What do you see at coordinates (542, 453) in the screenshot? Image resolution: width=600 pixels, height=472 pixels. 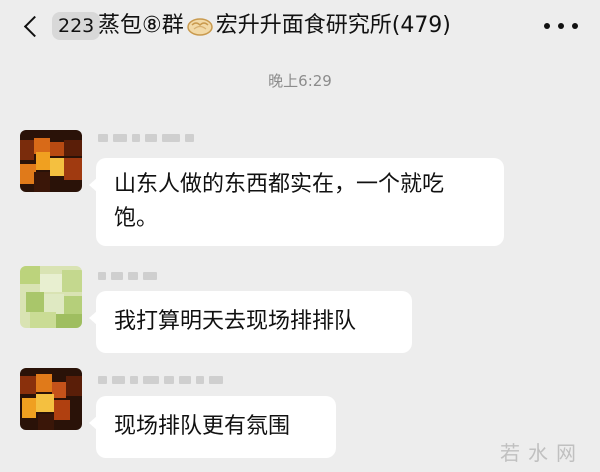 I see `site-watermark: 若水网` at bounding box center [542, 453].